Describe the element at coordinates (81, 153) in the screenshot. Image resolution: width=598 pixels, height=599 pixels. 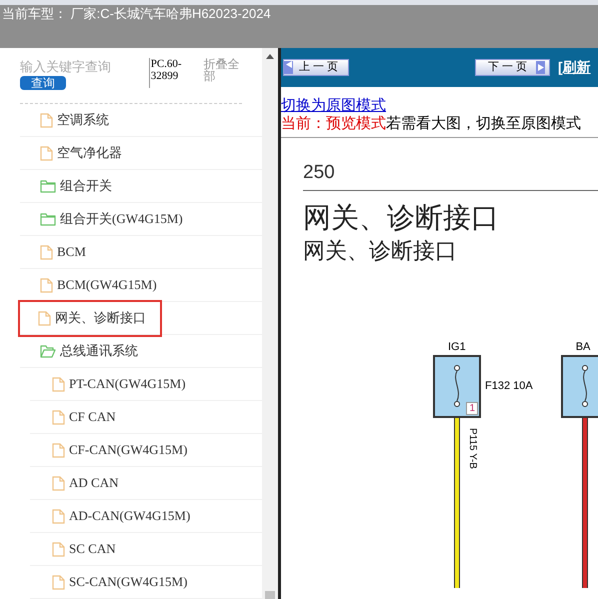
I see `tree-item: 空气净化器` at that location.